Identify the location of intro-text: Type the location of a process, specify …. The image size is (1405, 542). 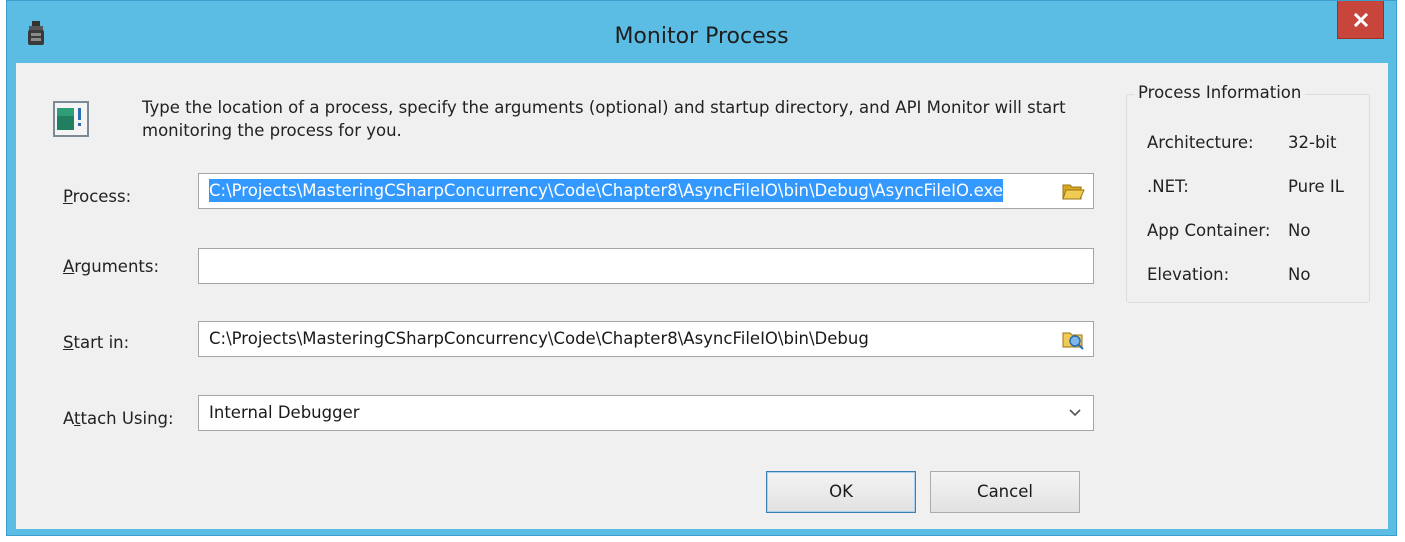
(604, 119).